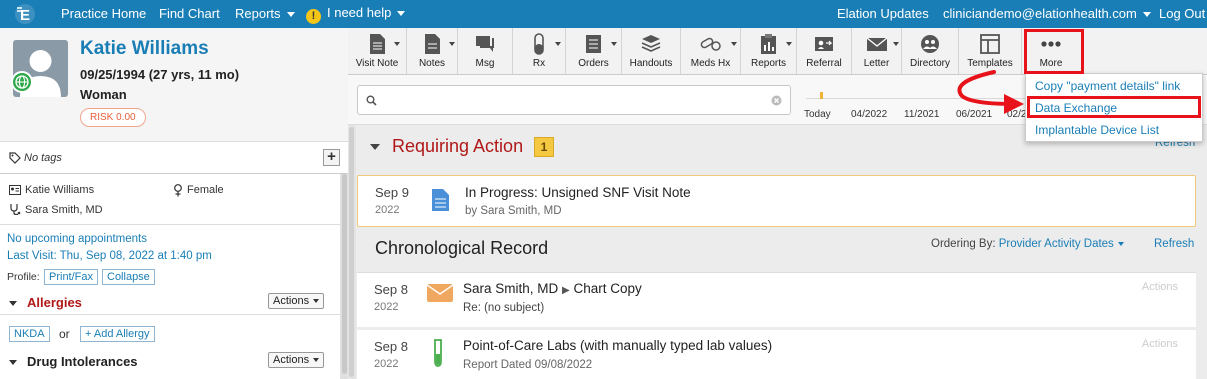 Image resolution: width=1207 pixels, height=379 pixels. Describe the element at coordinates (103, 13) in the screenshot. I see `nav-practice-home: Practice Home` at that location.